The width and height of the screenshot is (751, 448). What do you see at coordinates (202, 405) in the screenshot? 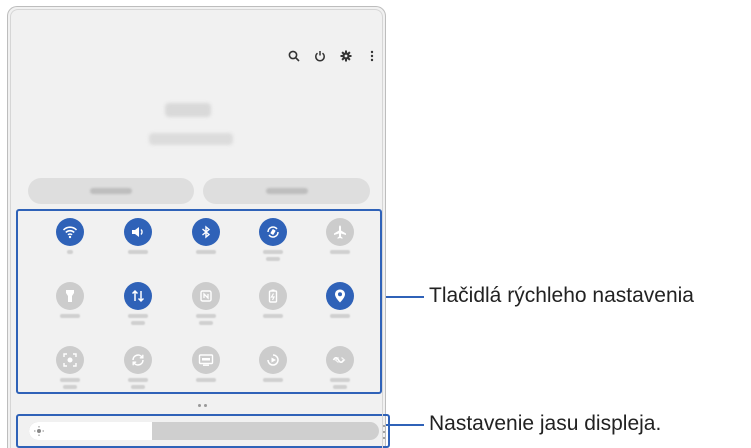
I see `page-indicator` at bounding box center [202, 405].